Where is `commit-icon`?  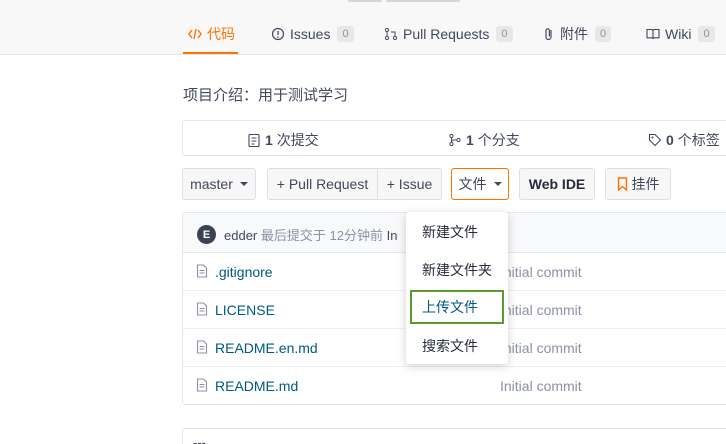
commit-icon is located at coordinates (254, 140).